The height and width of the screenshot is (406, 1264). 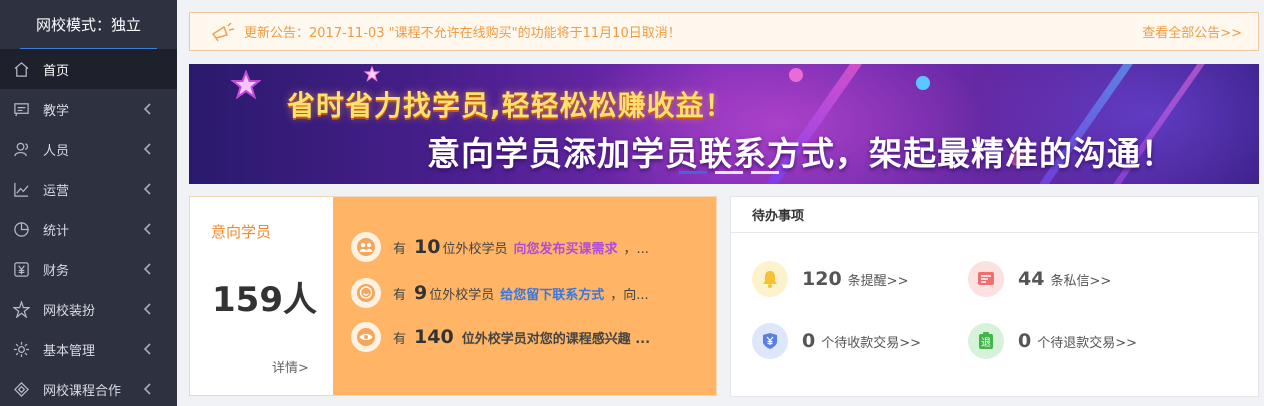 I want to click on contact-info-link: 给您留下联系方式, so click(x=552, y=293).